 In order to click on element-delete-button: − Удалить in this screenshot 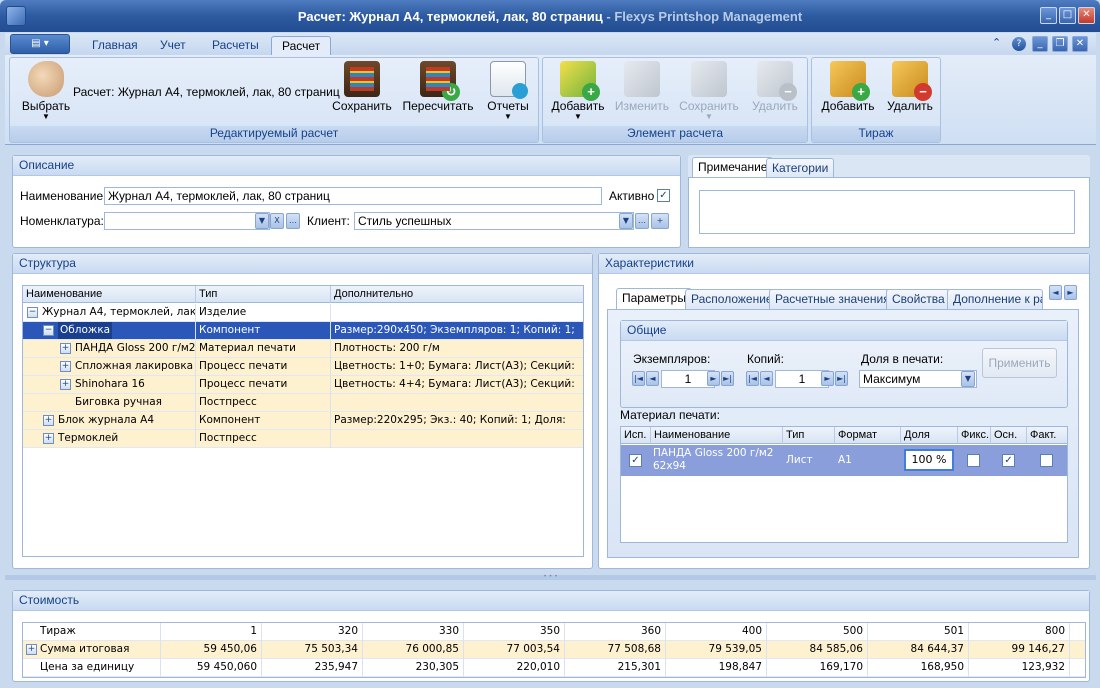, I will do `click(775, 92)`.